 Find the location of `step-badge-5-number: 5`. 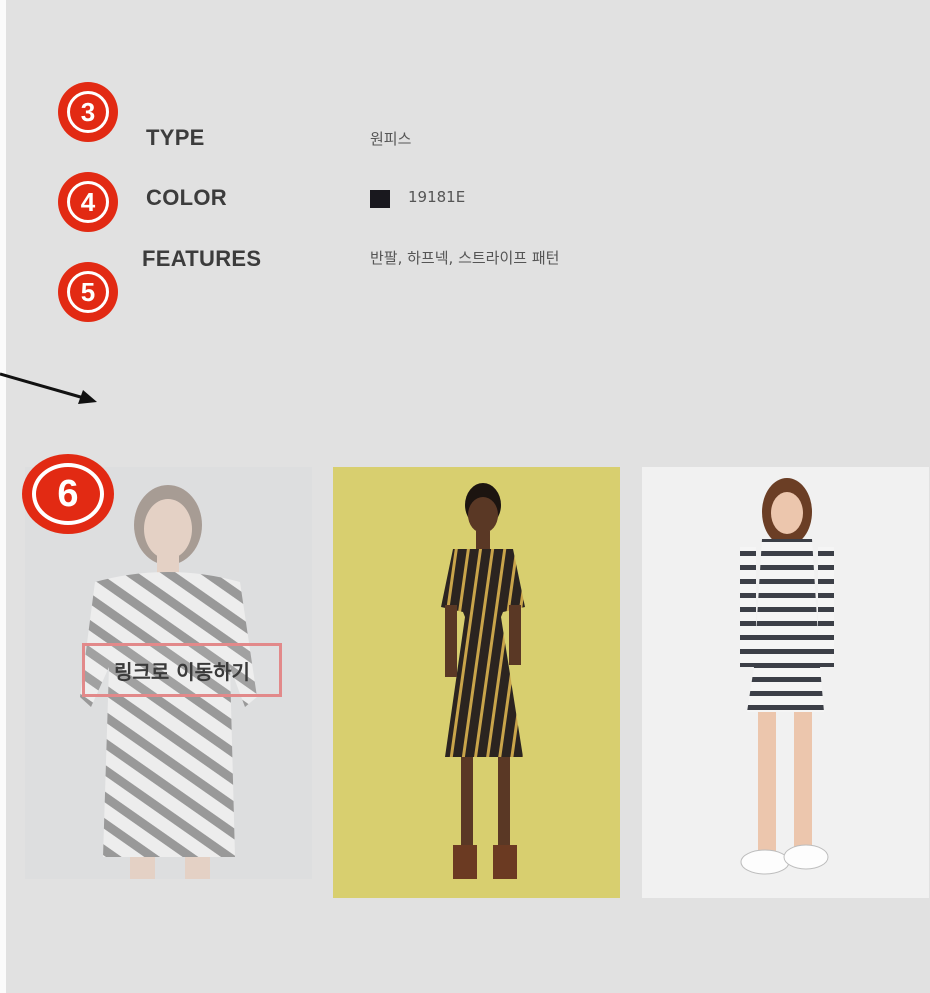

step-badge-5-number: 5 is located at coordinates (88, 292).